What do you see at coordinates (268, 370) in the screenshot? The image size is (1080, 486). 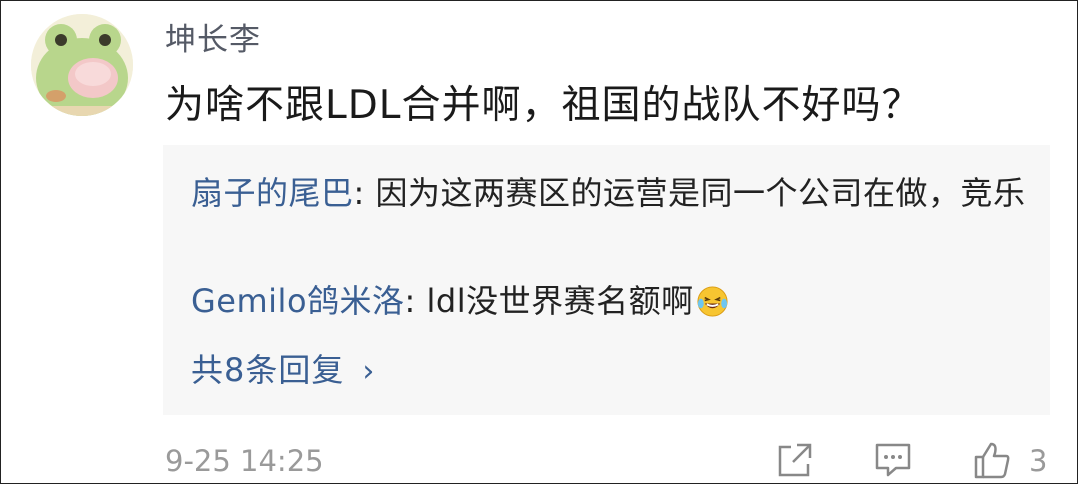 I see `more-replies-label: 共8条回复` at bounding box center [268, 370].